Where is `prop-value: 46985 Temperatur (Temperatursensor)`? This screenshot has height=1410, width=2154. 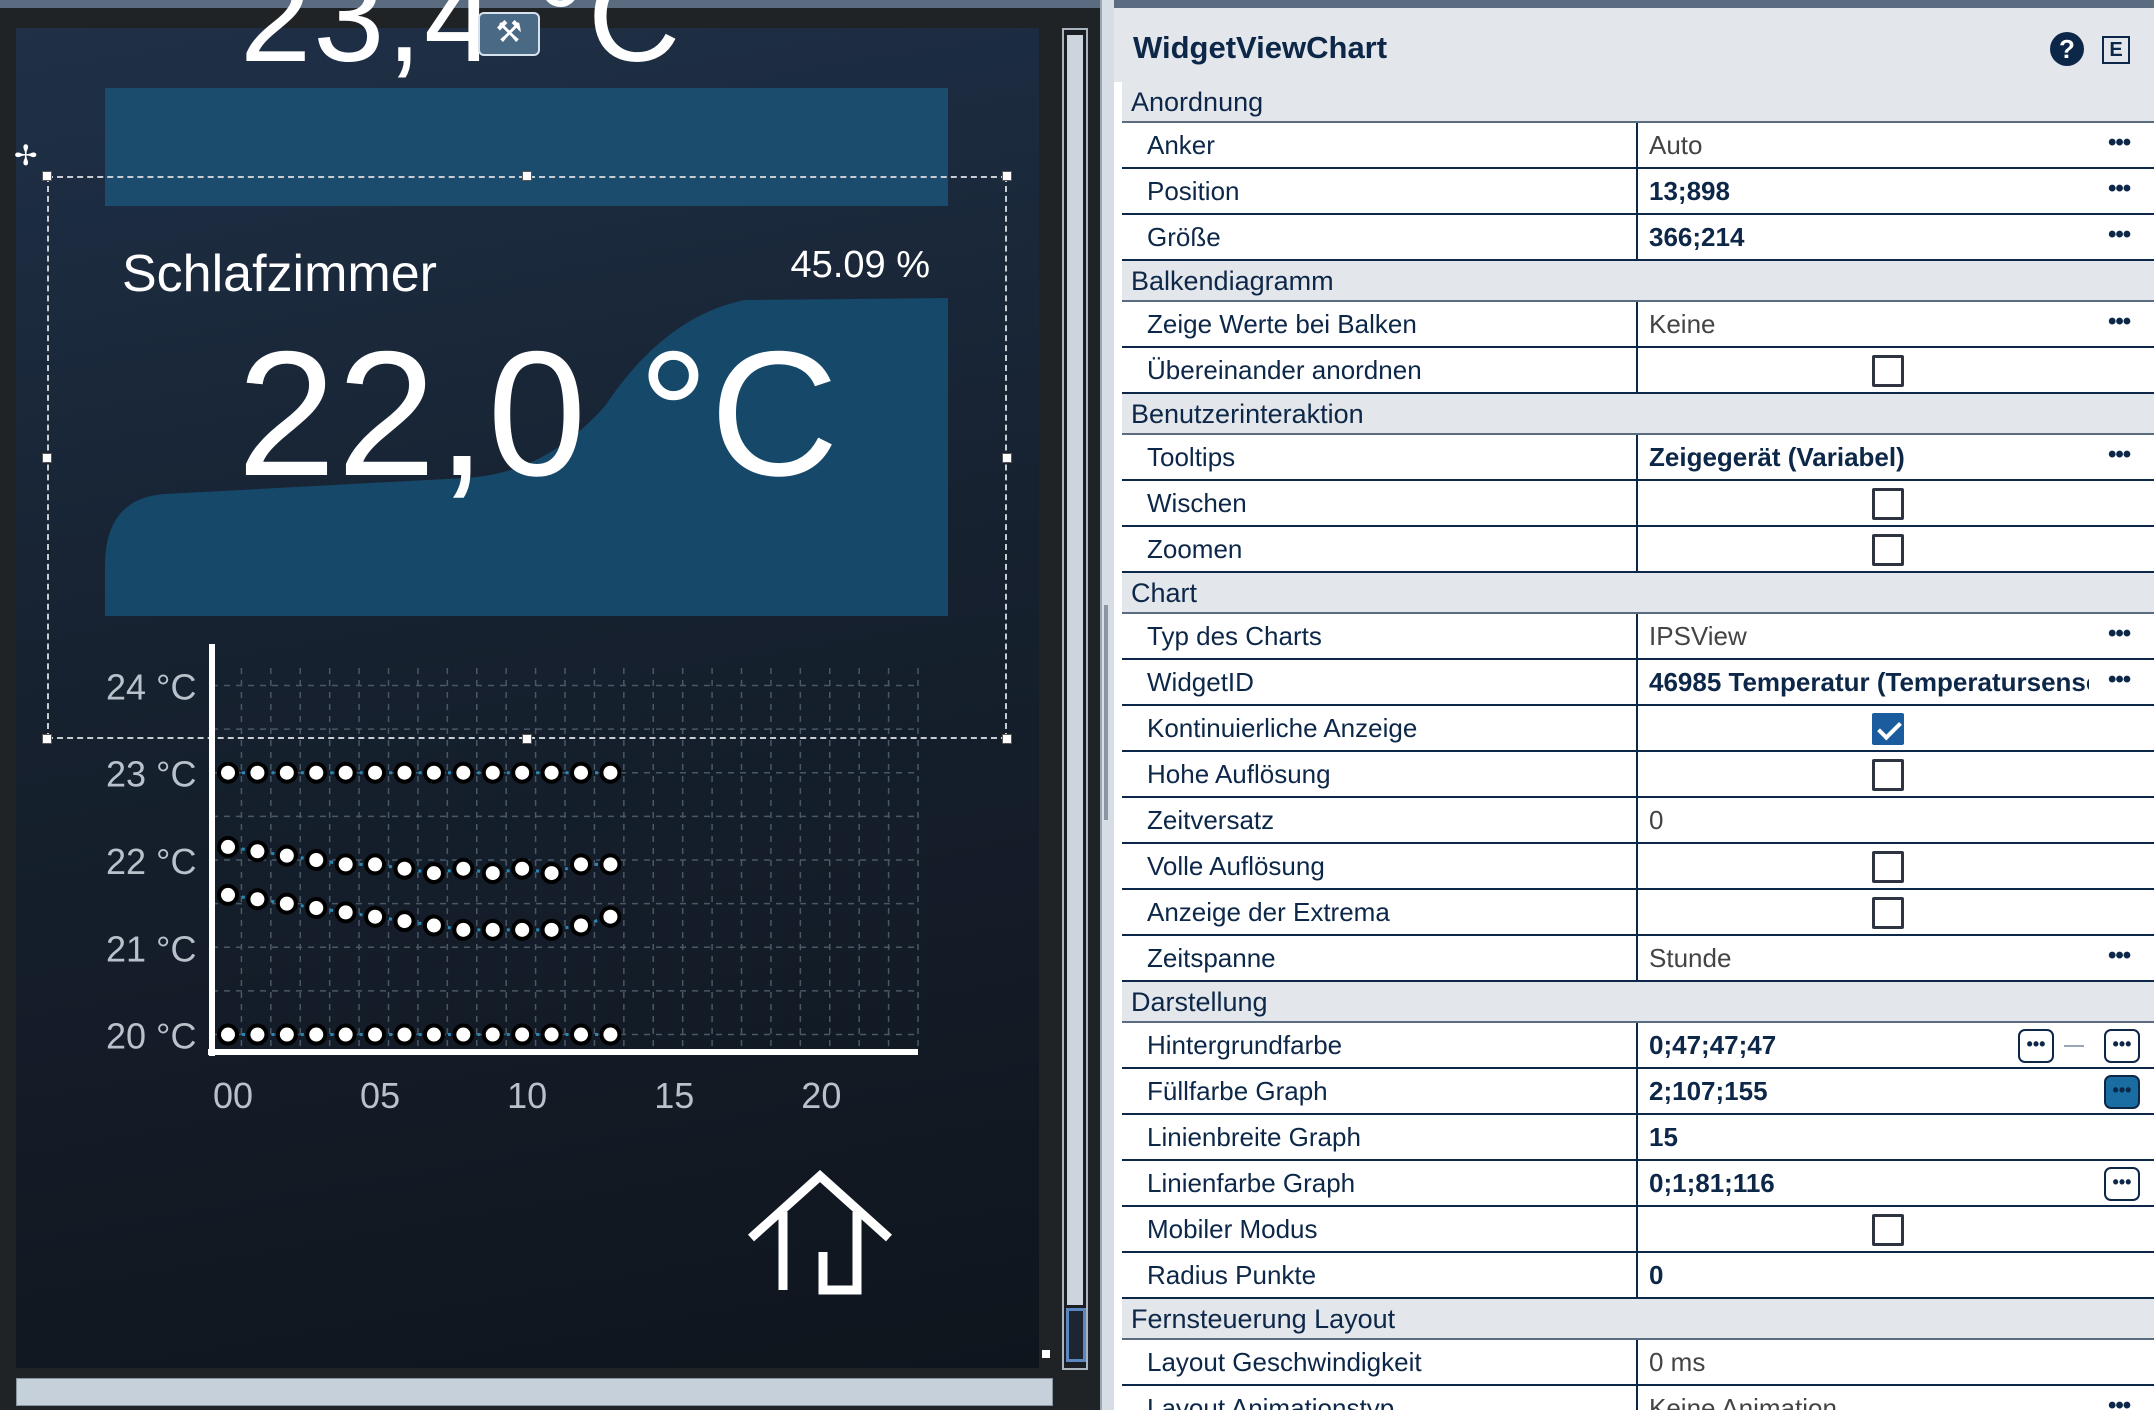 prop-value: 46985 Temperatur (Temperatursensor) is located at coordinates (1869, 682).